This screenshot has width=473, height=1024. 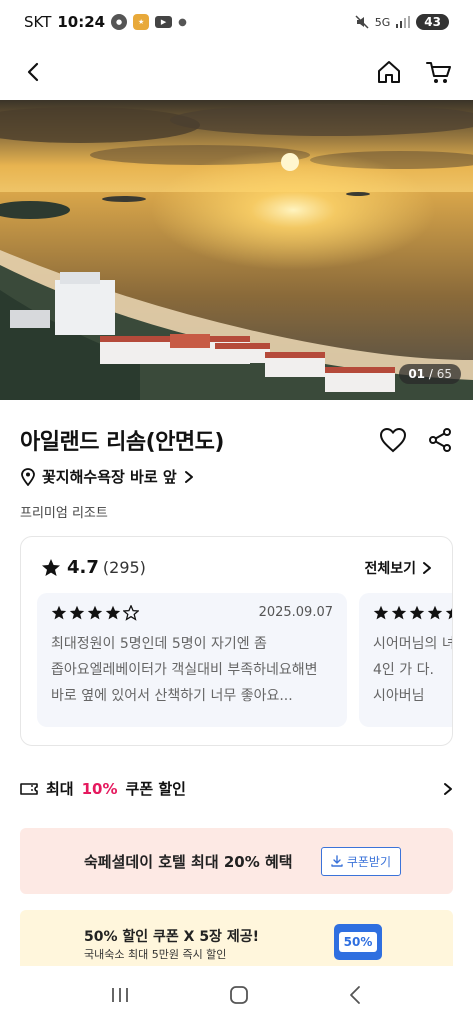 What do you see at coordinates (99, 788) in the screenshot?
I see `coupon-percent: 10%` at bounding box center [99, 788].